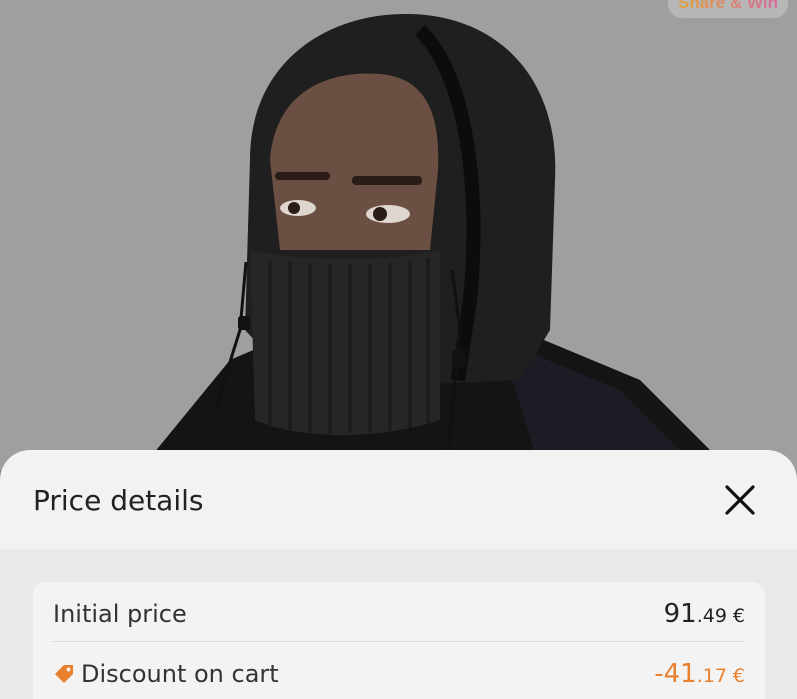  What do you see at coordinates (711, 676) in the screenshot?
I see `discount-dec: .17` at bounding box center [711, 676].